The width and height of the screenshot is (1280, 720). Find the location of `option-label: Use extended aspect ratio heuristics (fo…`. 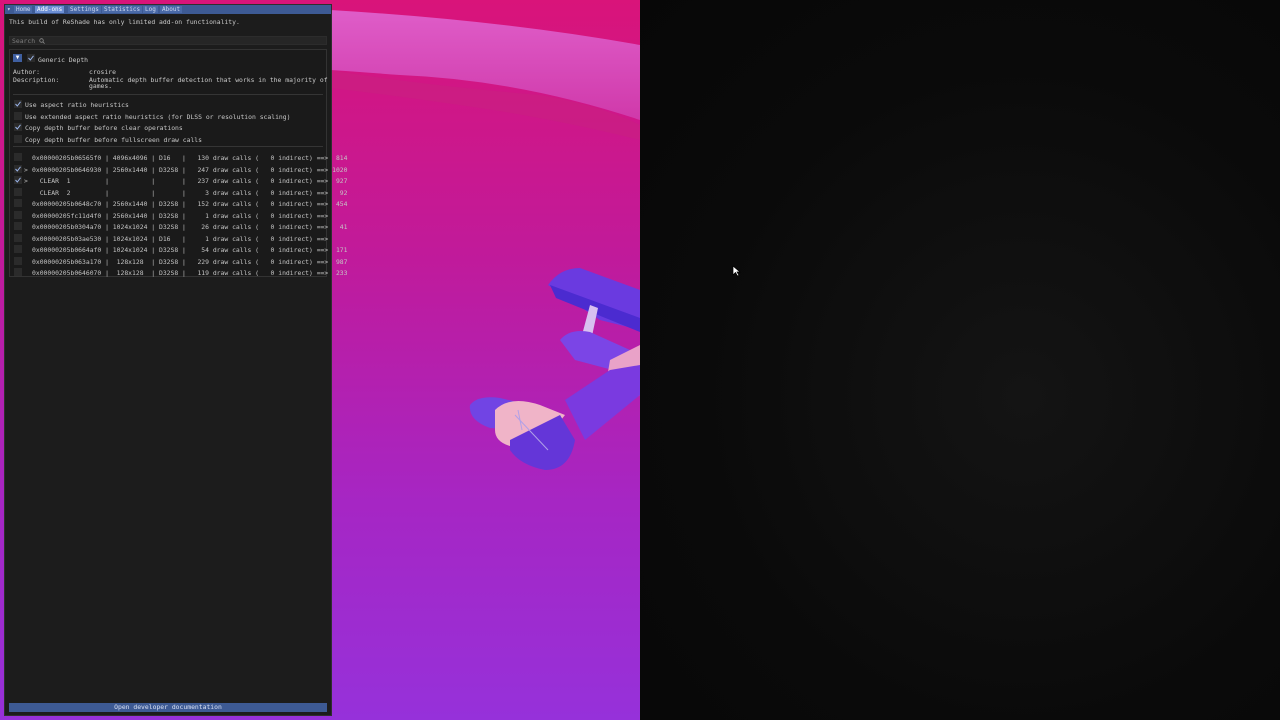

option-label: Use extended aspect ratio heuristics (fo… is located at coordinates (158, 116).